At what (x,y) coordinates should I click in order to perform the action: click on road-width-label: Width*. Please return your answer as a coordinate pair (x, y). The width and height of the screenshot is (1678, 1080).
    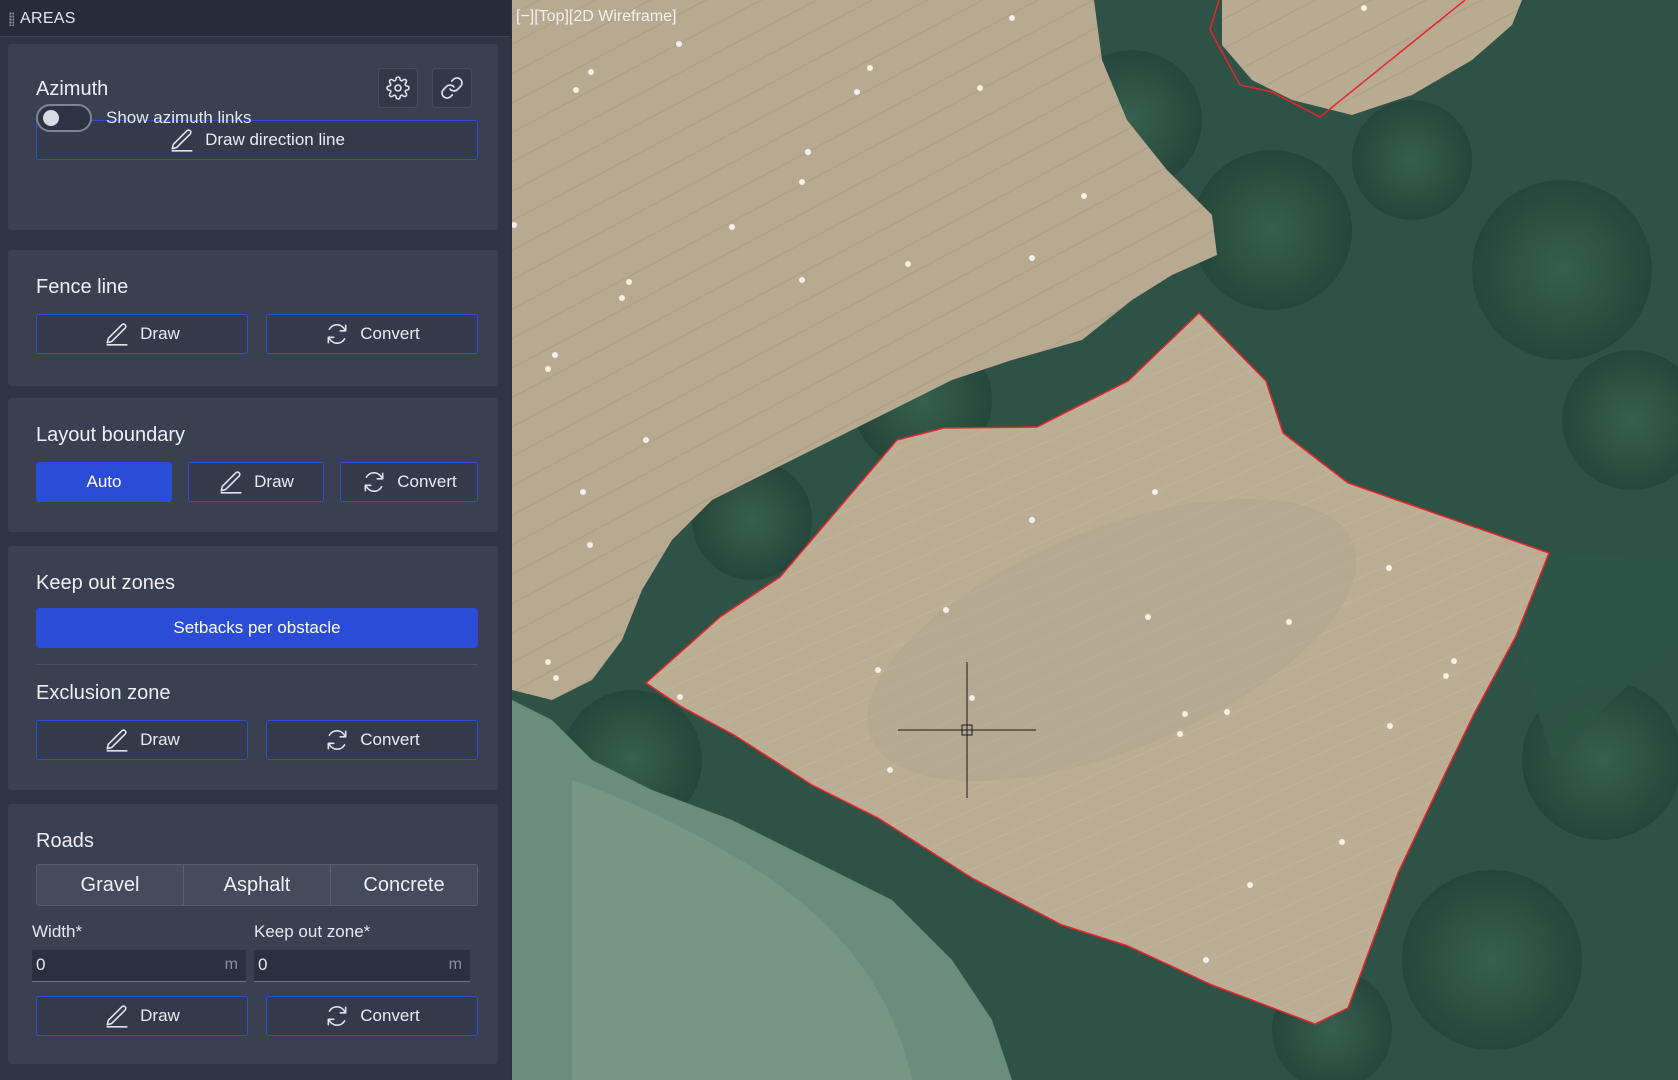
    Looking at the image, I should click on (57, 931).